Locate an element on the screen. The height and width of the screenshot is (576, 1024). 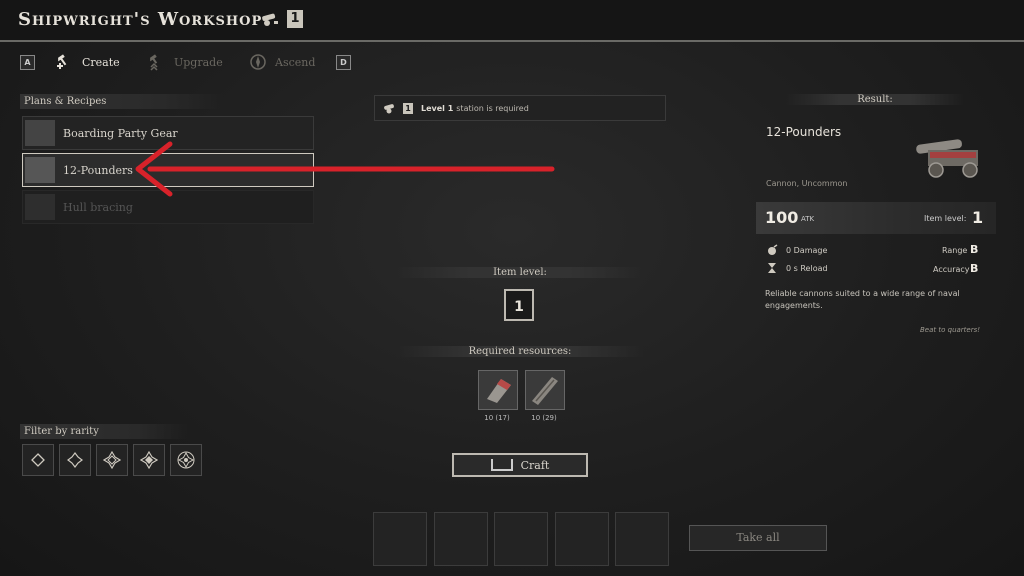
tab-create: Create is located at coordinates (88, 62).